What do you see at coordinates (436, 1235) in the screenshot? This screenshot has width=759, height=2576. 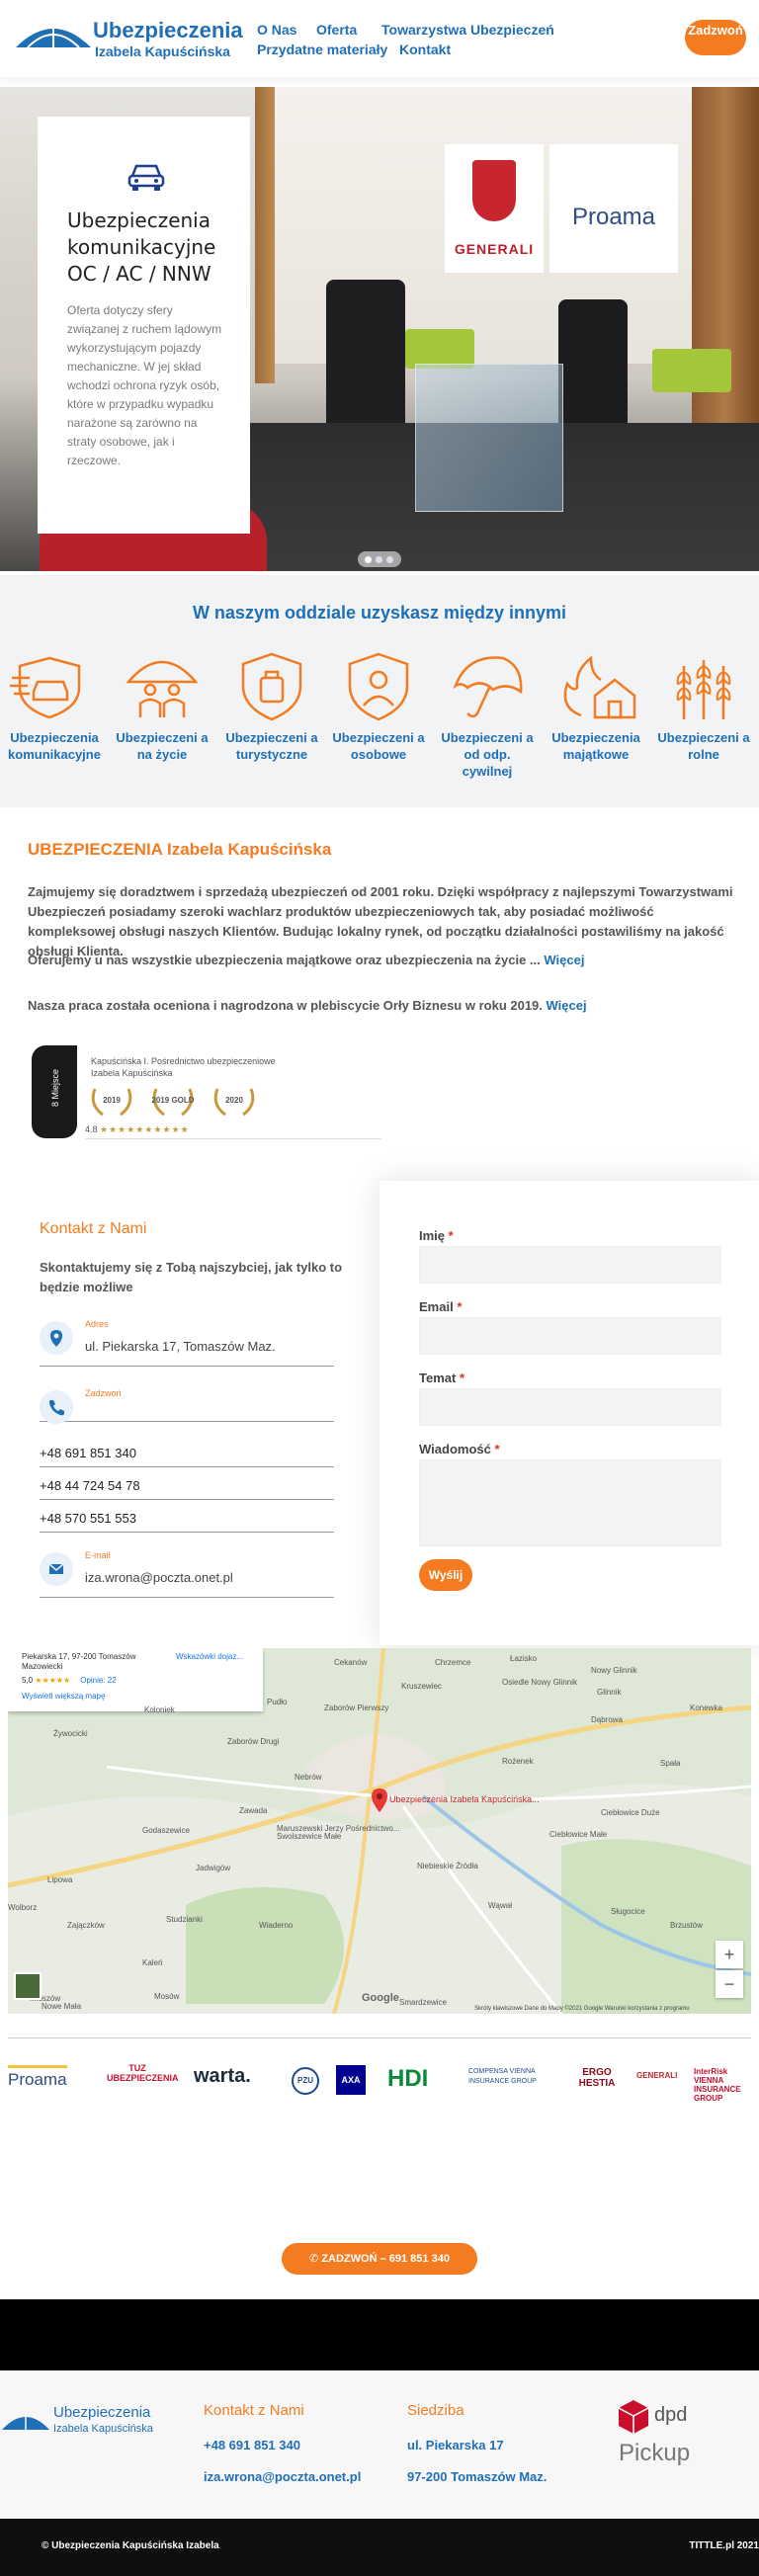 I see `name-label: Imię *` at bounding box center [436, 1235].